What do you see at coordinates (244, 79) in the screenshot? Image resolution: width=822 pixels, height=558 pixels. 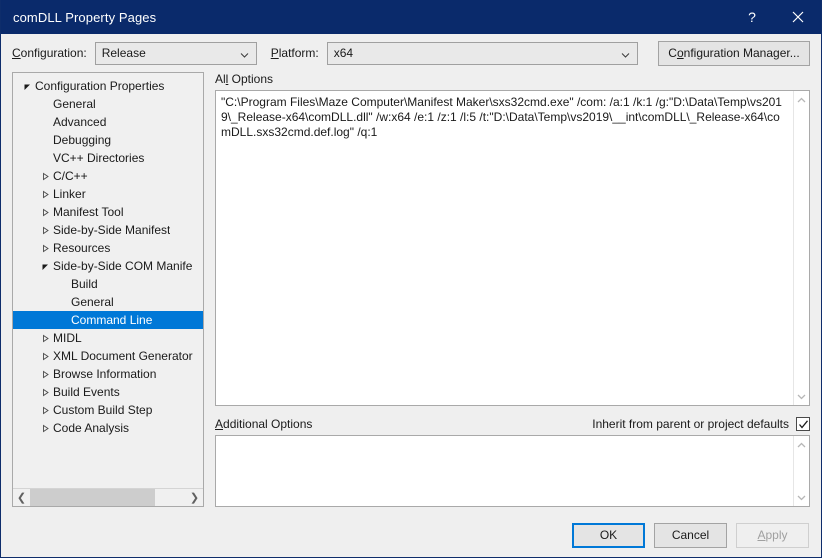 I see `all-options-label: All Options` at bounding box center [244, 79].